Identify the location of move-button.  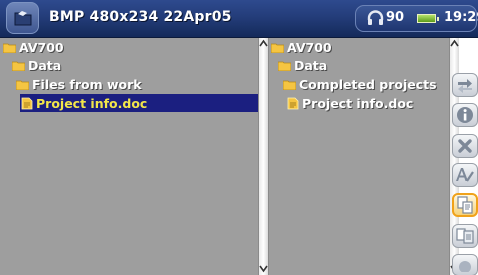
(465, 85).